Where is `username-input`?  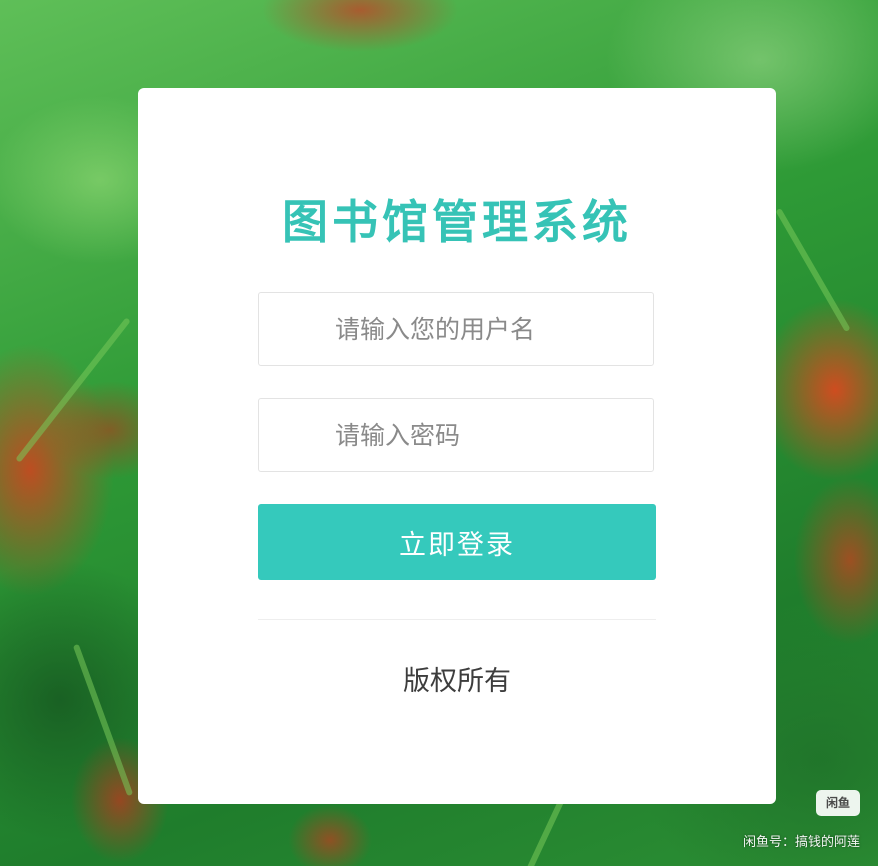
username-input is located at coordinates (456, 329).